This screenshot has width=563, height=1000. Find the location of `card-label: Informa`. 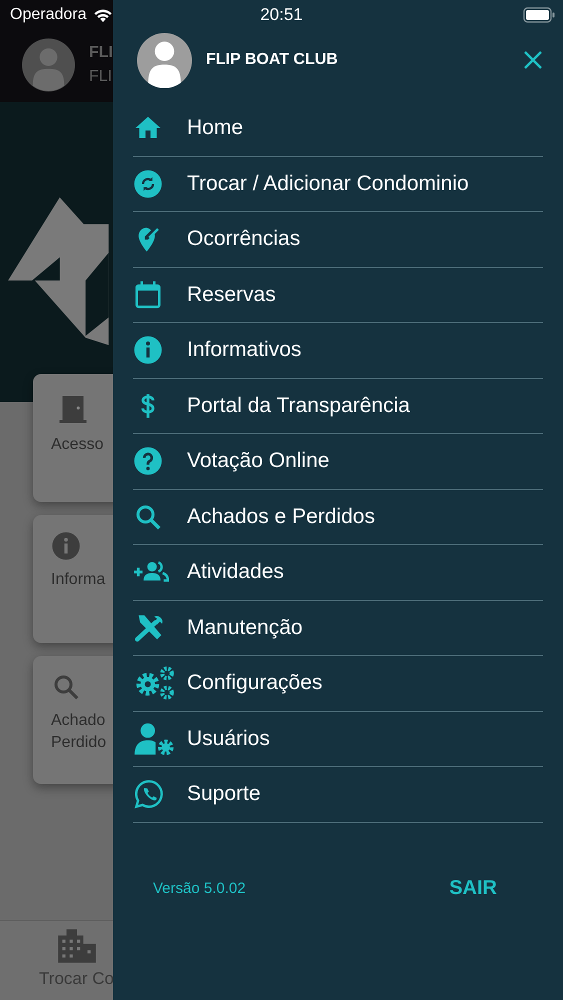

card-label: Informa is located at coordinates (78, 580).